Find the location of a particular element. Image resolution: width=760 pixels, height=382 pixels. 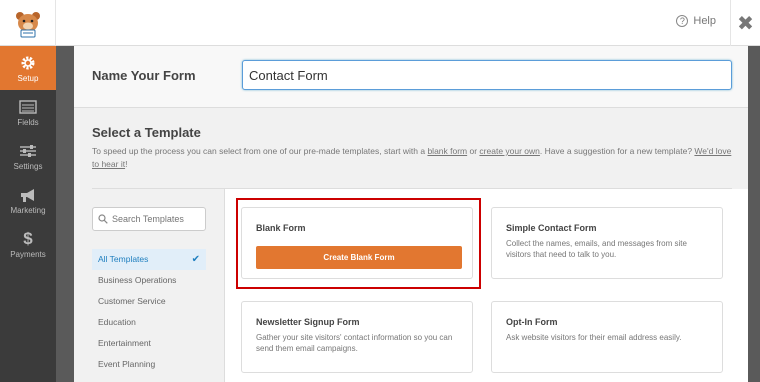

category-entertainment: Entertainment is located at coordinates (149, 343).